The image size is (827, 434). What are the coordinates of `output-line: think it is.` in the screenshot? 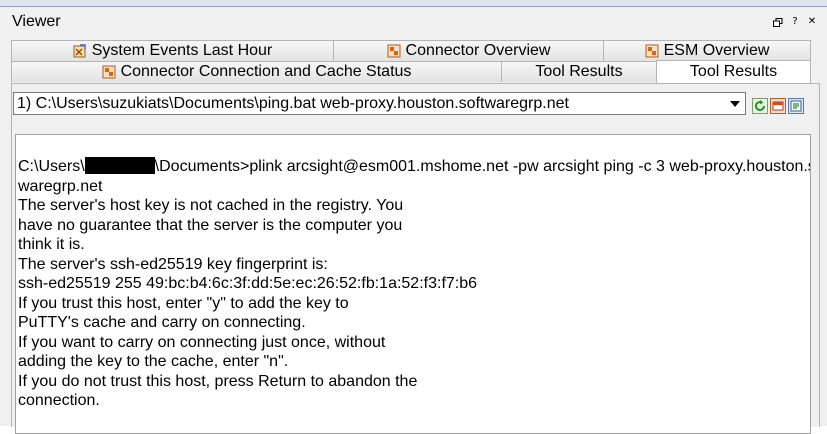 It's located at (51, 244).